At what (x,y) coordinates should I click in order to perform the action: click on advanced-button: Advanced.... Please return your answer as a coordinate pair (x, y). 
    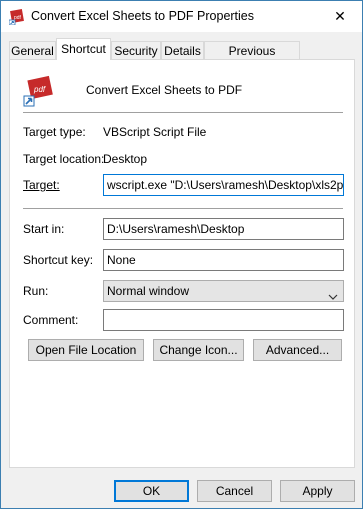
    Looking at the image, I should click on (297, 350).